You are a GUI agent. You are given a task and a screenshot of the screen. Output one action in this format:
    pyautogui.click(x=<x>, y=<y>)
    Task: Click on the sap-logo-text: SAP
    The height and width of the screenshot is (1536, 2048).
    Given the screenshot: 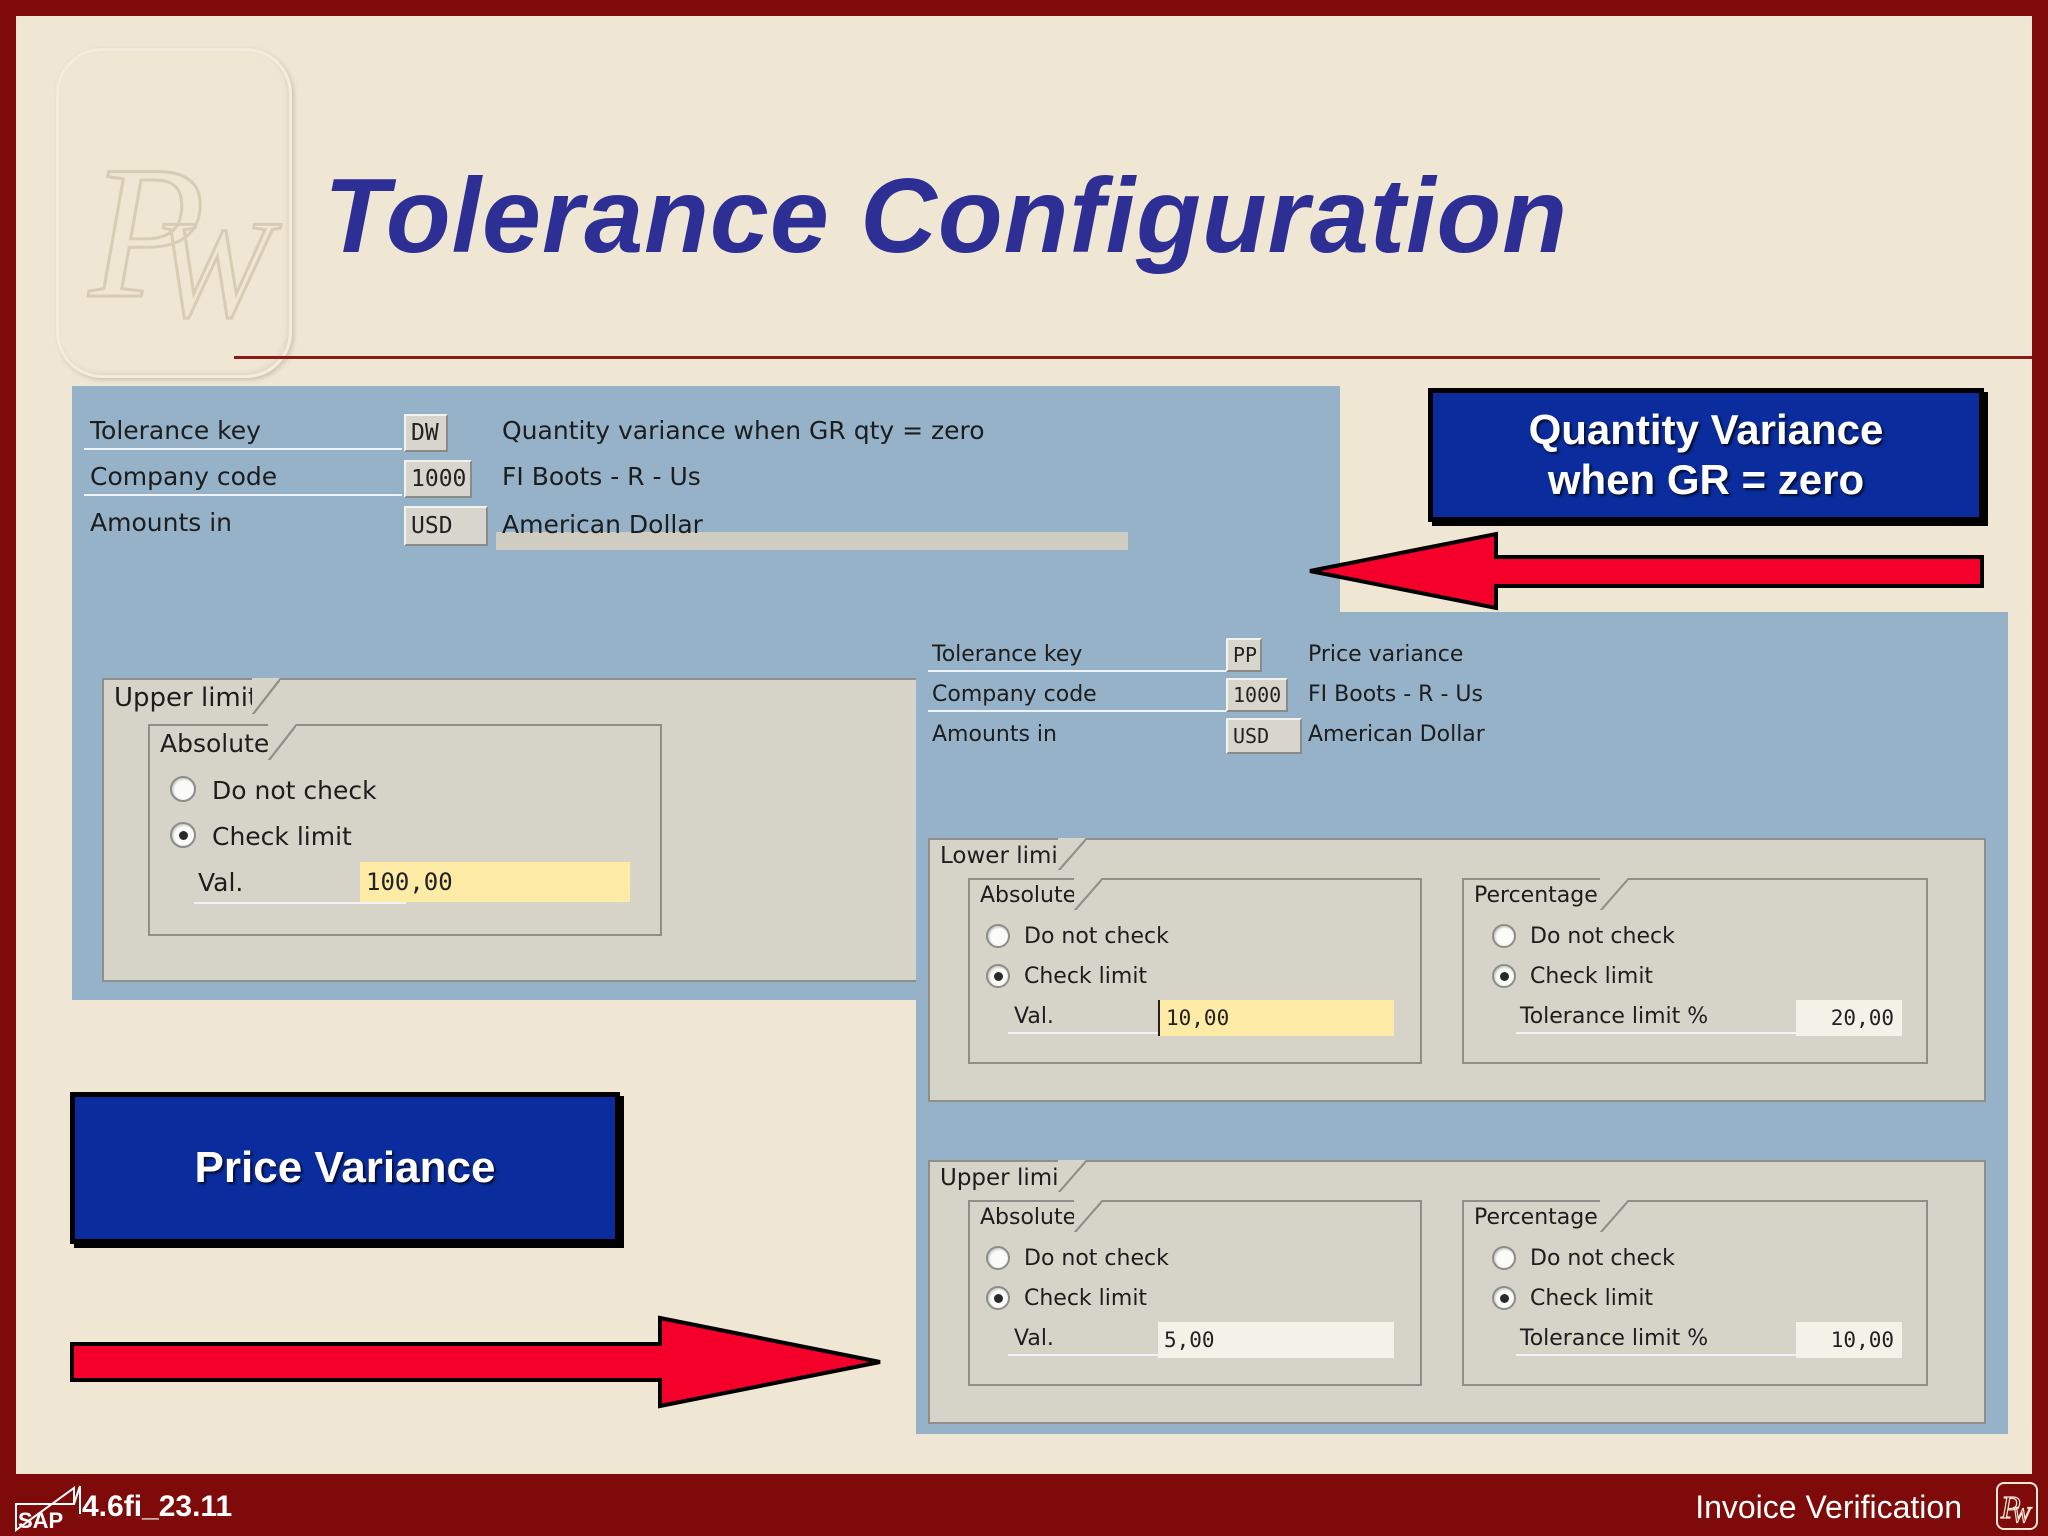 What is the action you would take?
    pyautogui.click(x=40, y=1520)
    